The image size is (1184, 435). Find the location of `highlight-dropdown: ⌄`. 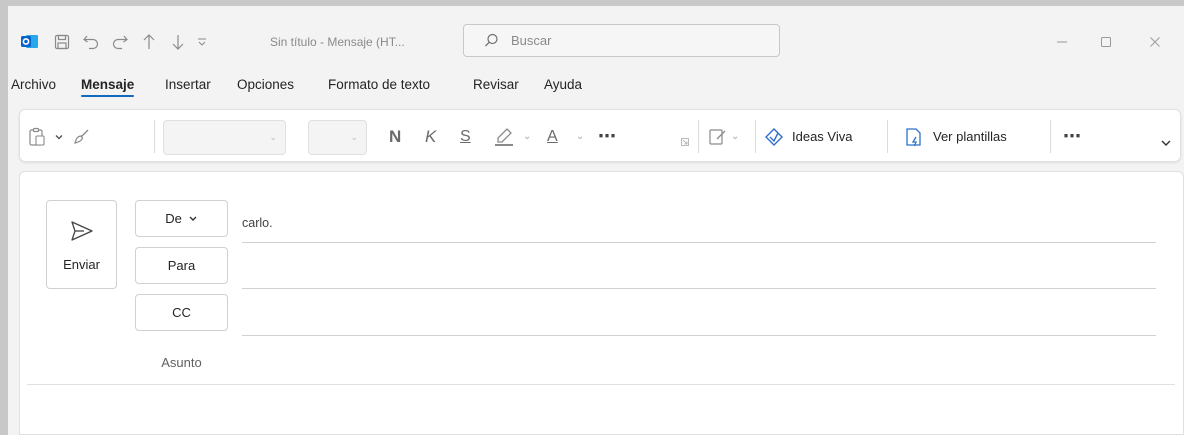

highlight-dropdown: ⌄ is located at coordinates (527, 136).